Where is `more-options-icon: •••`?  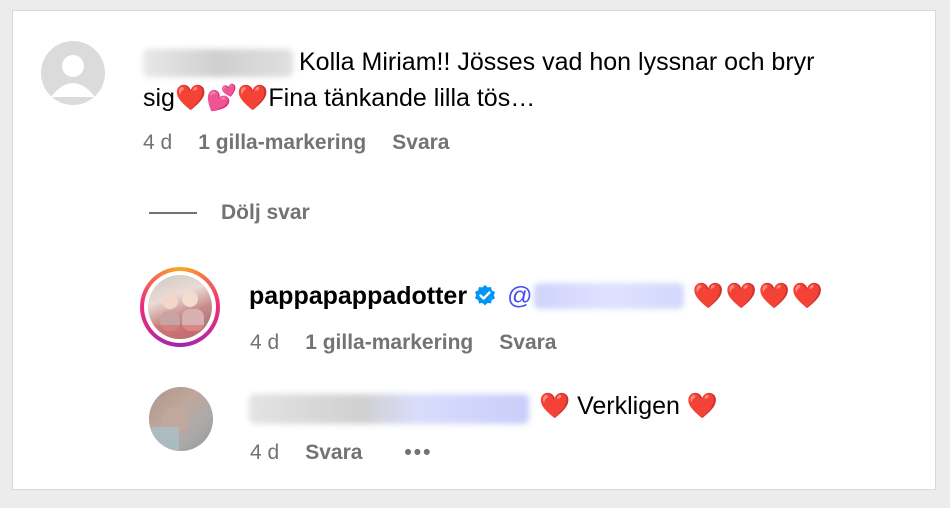
more-options-icon: ••• is located at coordinates (418, 453).